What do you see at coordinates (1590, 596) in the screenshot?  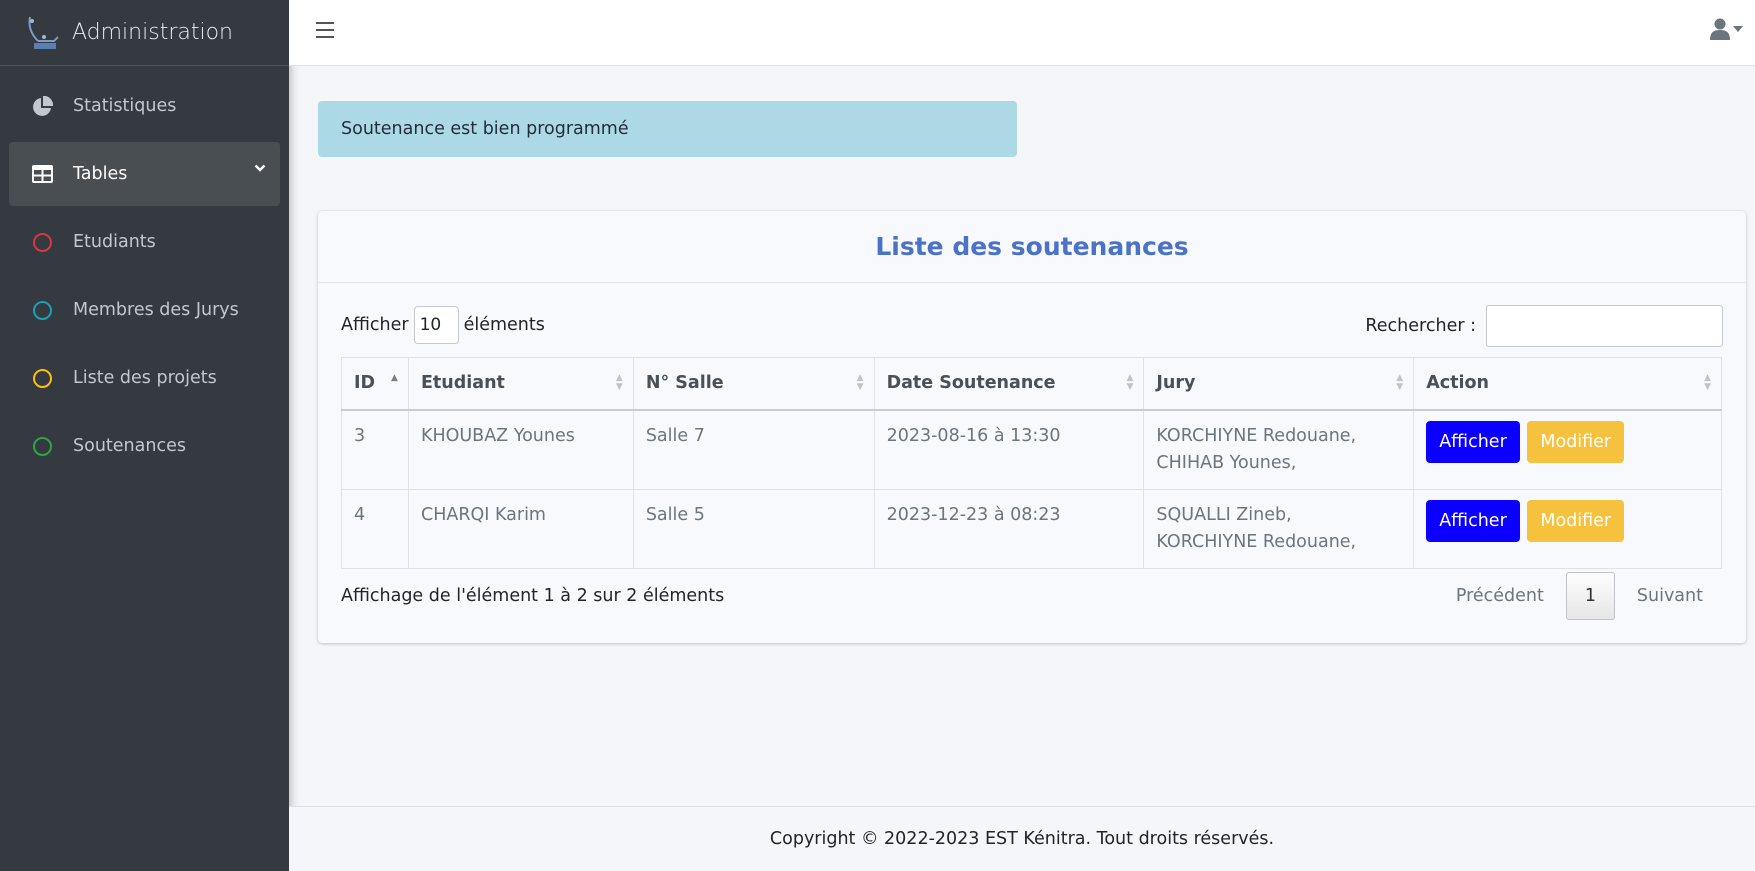 I see `page-1-button: 1` at bounding box center [1590, 596].